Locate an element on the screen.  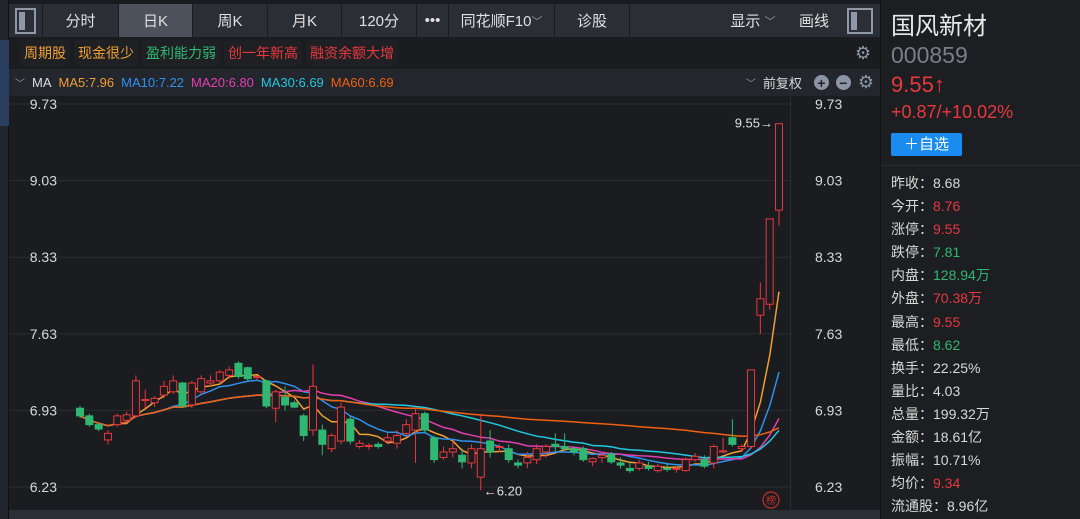
sidebar-indicator is located at coordinates (4, 83).